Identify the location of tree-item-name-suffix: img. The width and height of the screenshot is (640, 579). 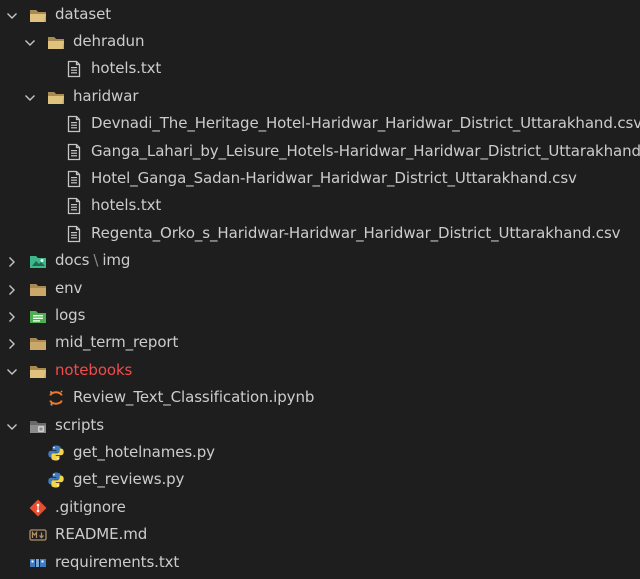
(116, 260).